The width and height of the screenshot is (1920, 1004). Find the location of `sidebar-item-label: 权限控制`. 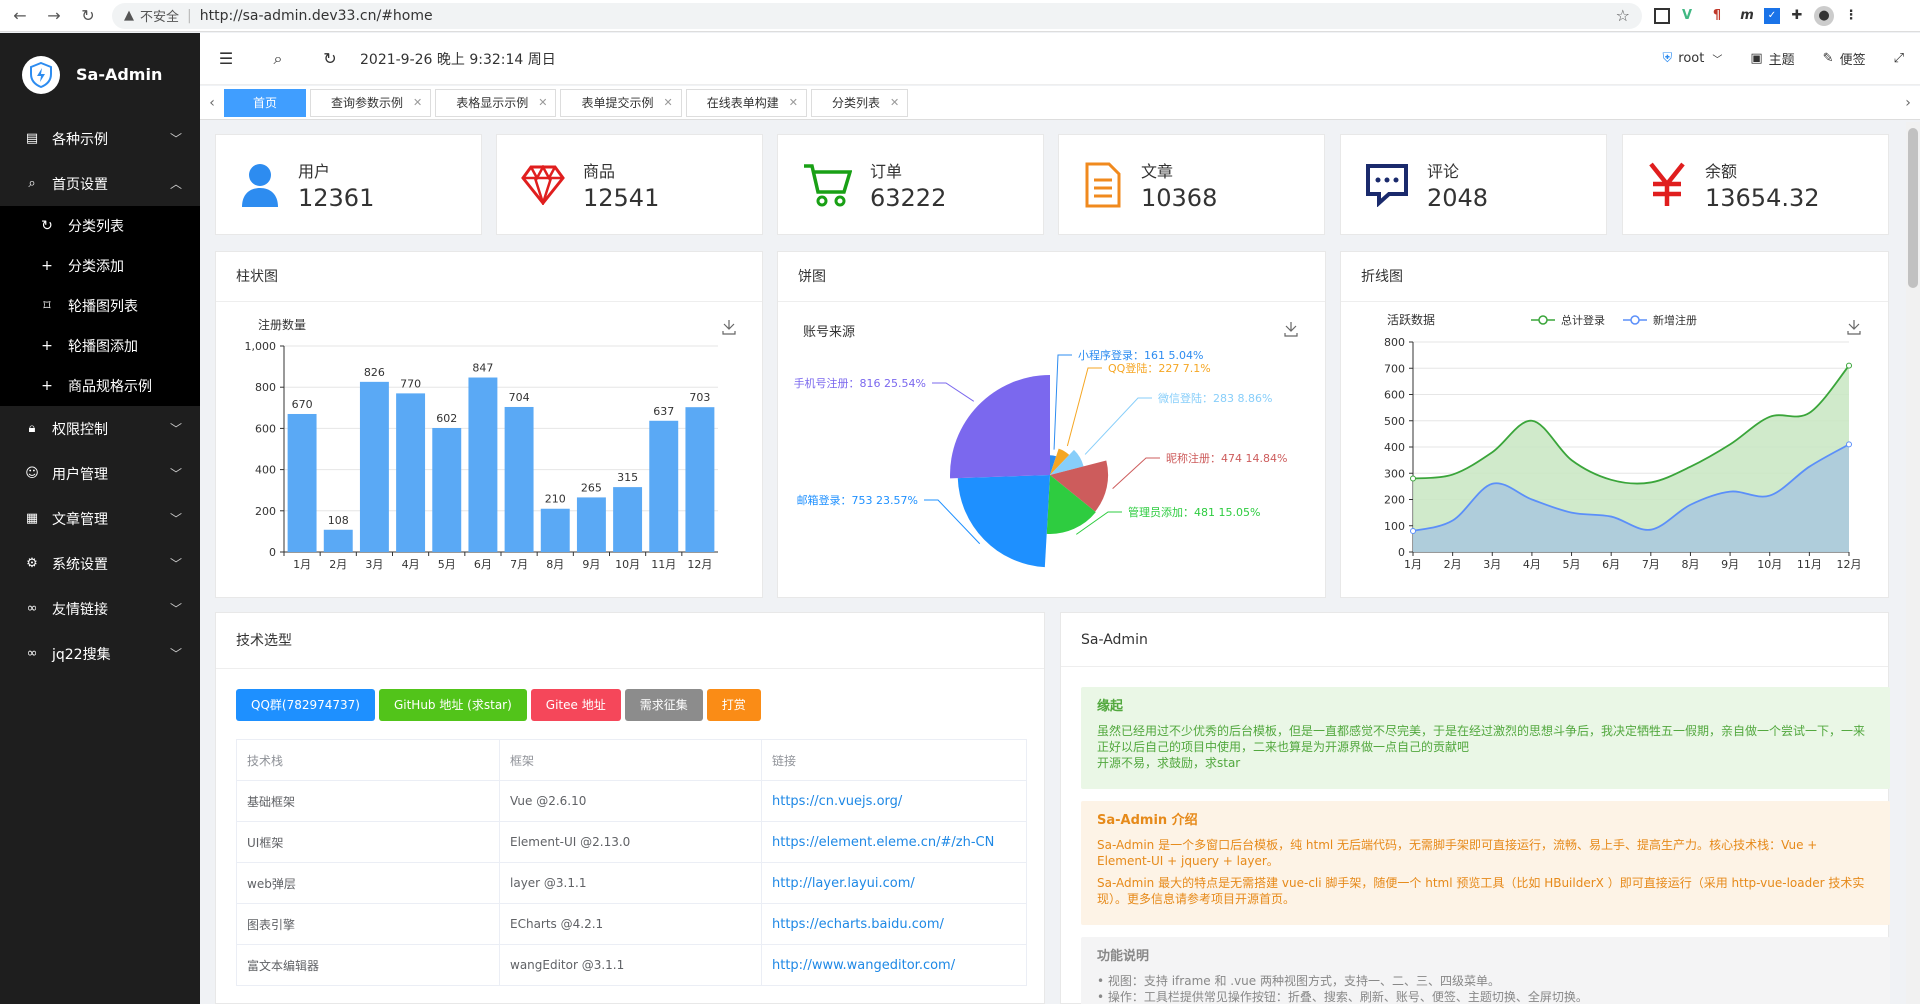

sidebar-item-label: 权限控制 is located at coordinates (80, 429).